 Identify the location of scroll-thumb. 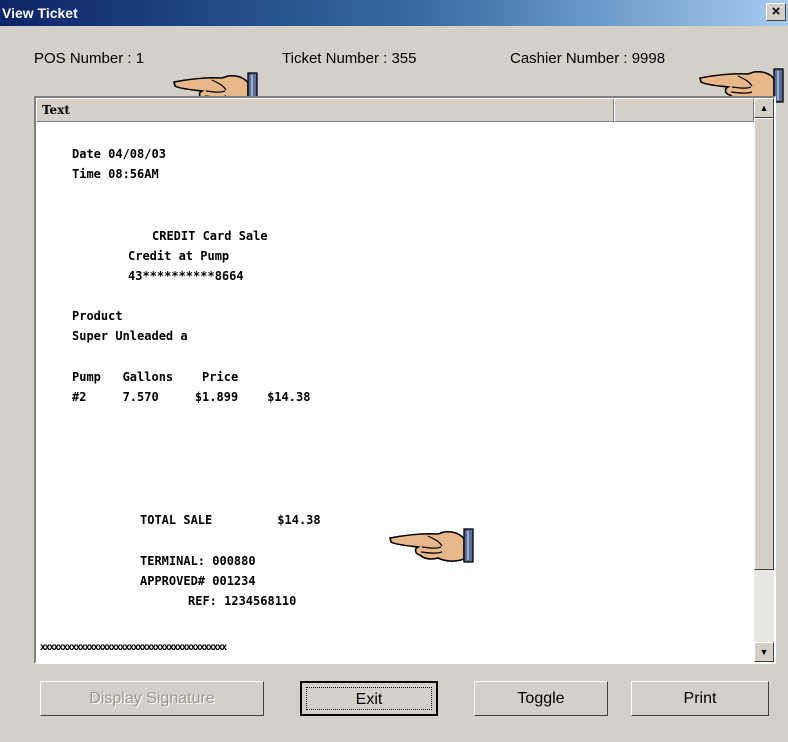
(764, 344).